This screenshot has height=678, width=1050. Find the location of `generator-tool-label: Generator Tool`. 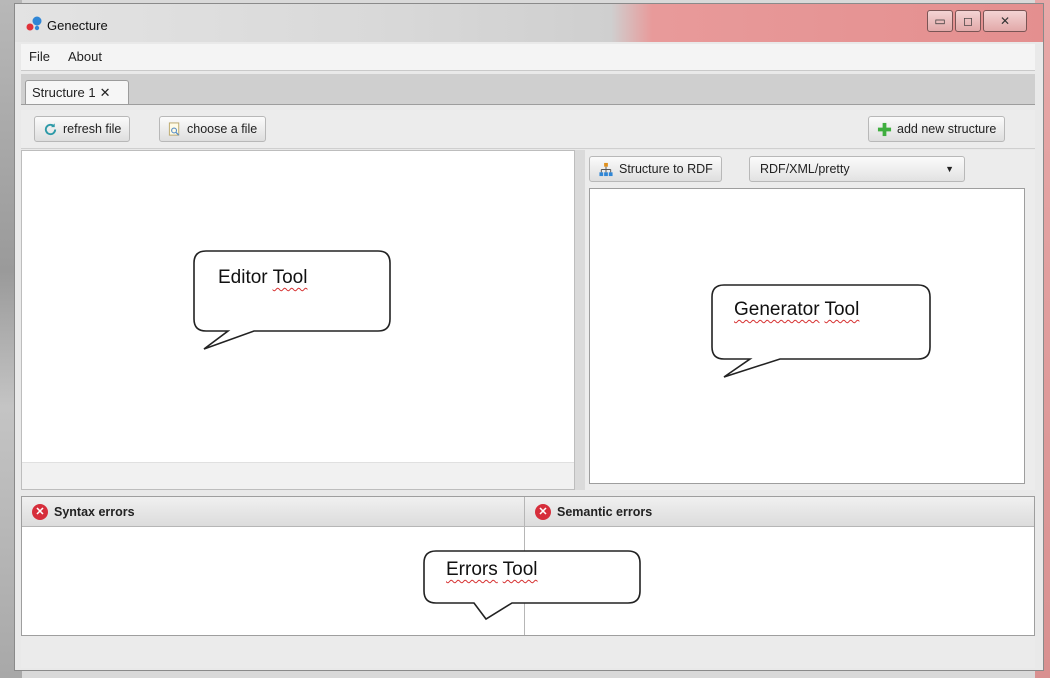

generator-tool-label: Generator Tool is located at coordinates (796, 310).